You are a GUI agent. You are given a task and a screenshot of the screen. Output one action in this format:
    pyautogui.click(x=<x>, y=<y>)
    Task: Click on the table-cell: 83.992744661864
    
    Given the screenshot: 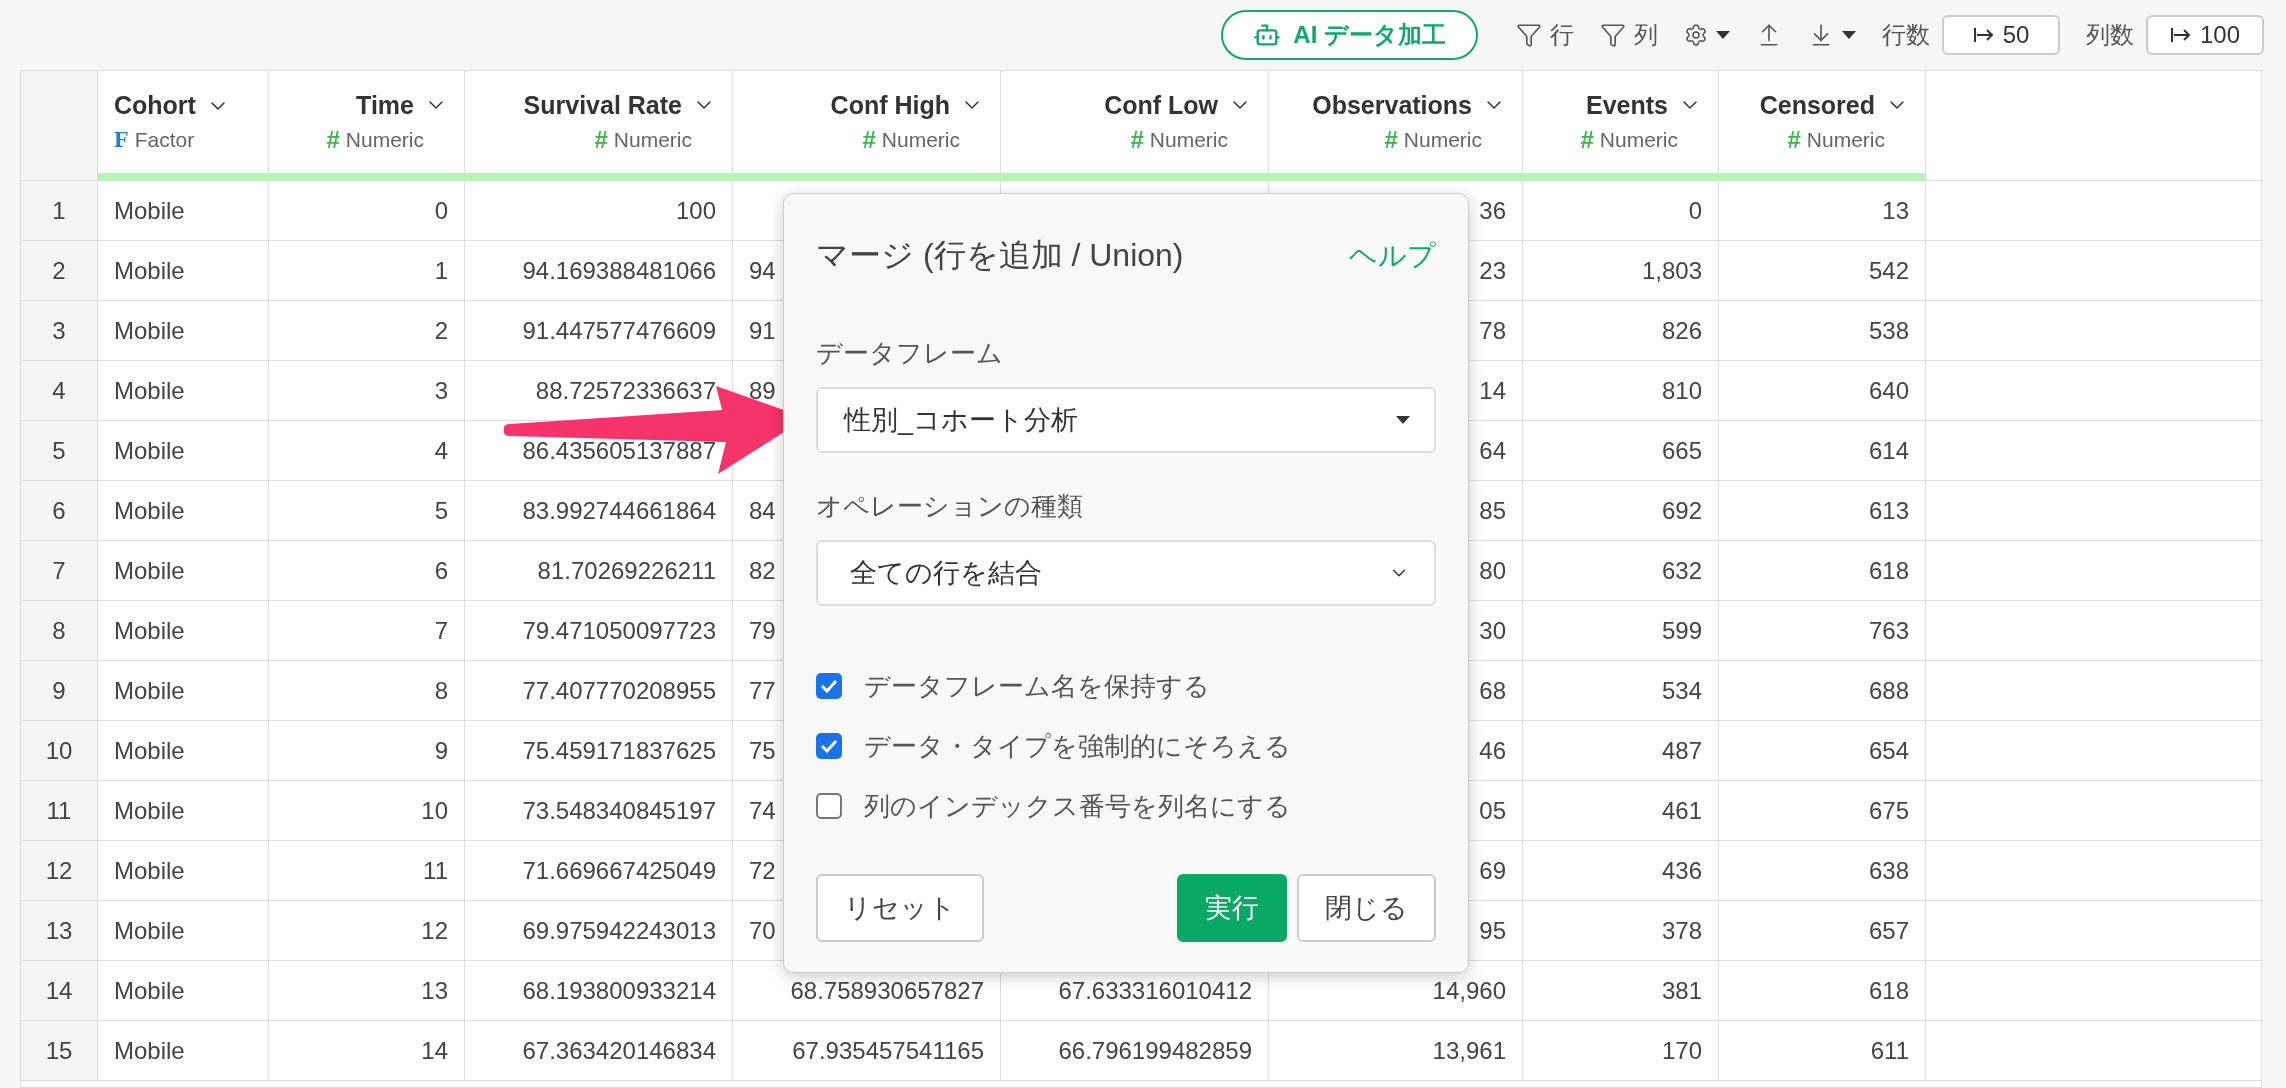 What is the action you would take?
    pyautogui.click(x=599, y=511)
    